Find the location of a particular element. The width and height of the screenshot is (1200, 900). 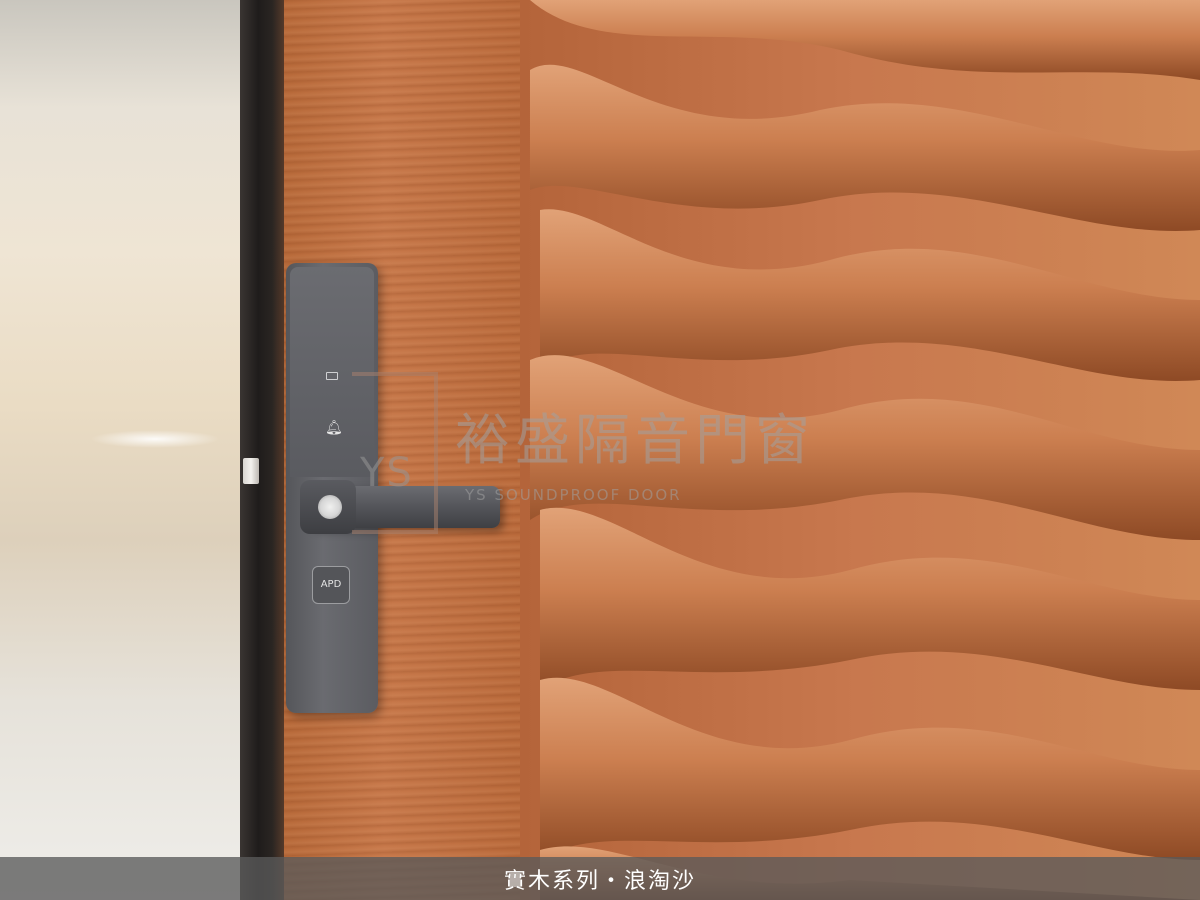

card-icon is located at coordinates (332, 376).